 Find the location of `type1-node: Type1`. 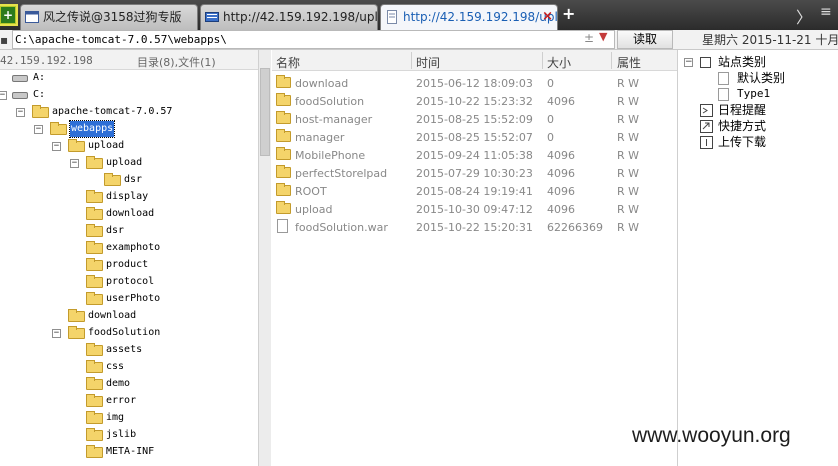

type1-node: Type1 is located at coordinates (775, 94).